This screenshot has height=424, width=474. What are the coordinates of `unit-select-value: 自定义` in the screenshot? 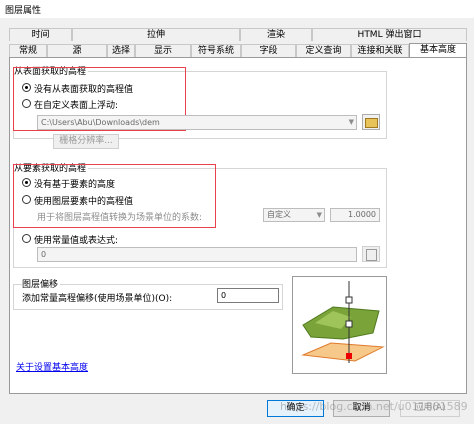 It's located at (279, 214).